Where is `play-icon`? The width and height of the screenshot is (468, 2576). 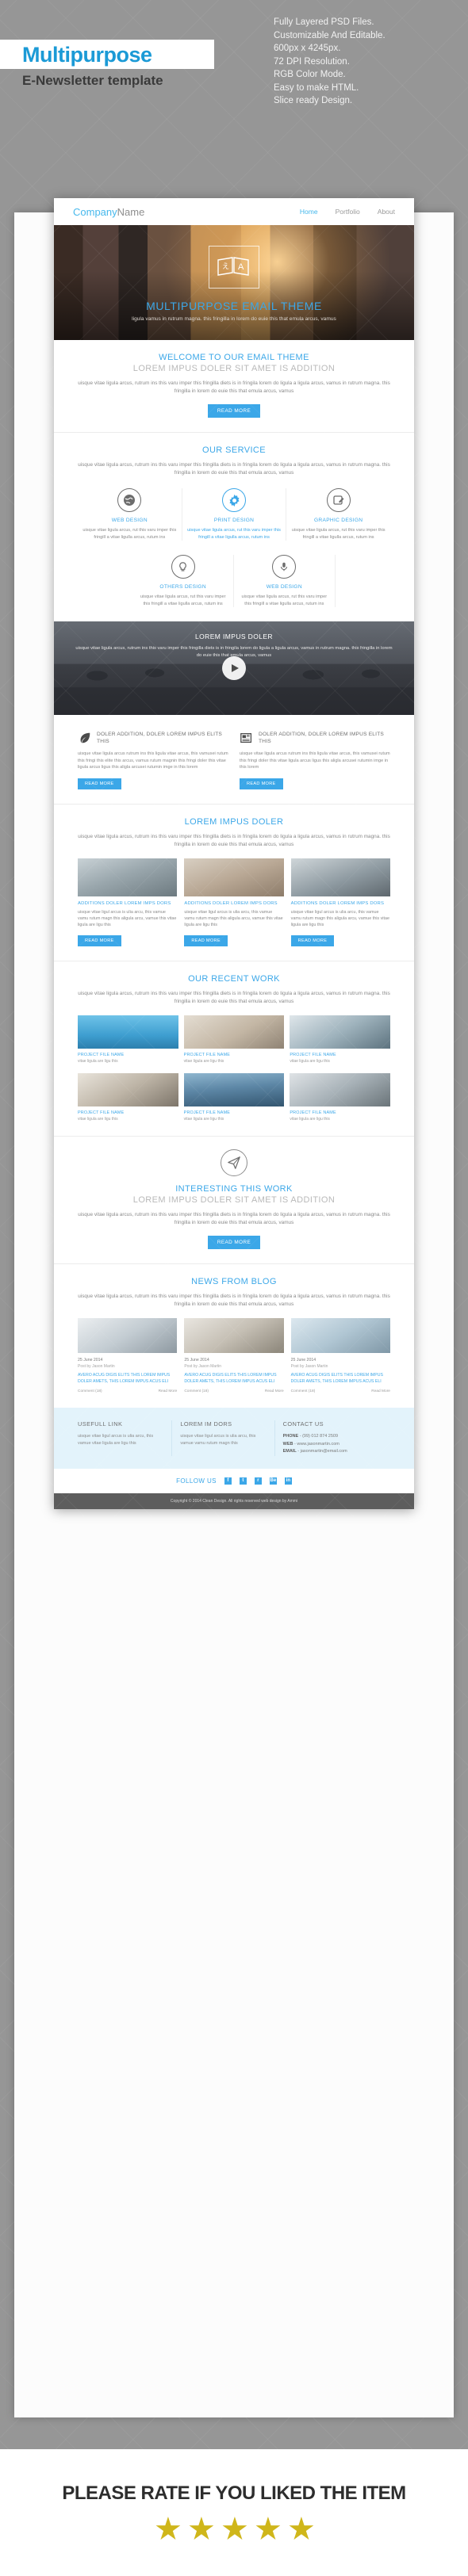 play-icon is located at coordinates (234, 668).